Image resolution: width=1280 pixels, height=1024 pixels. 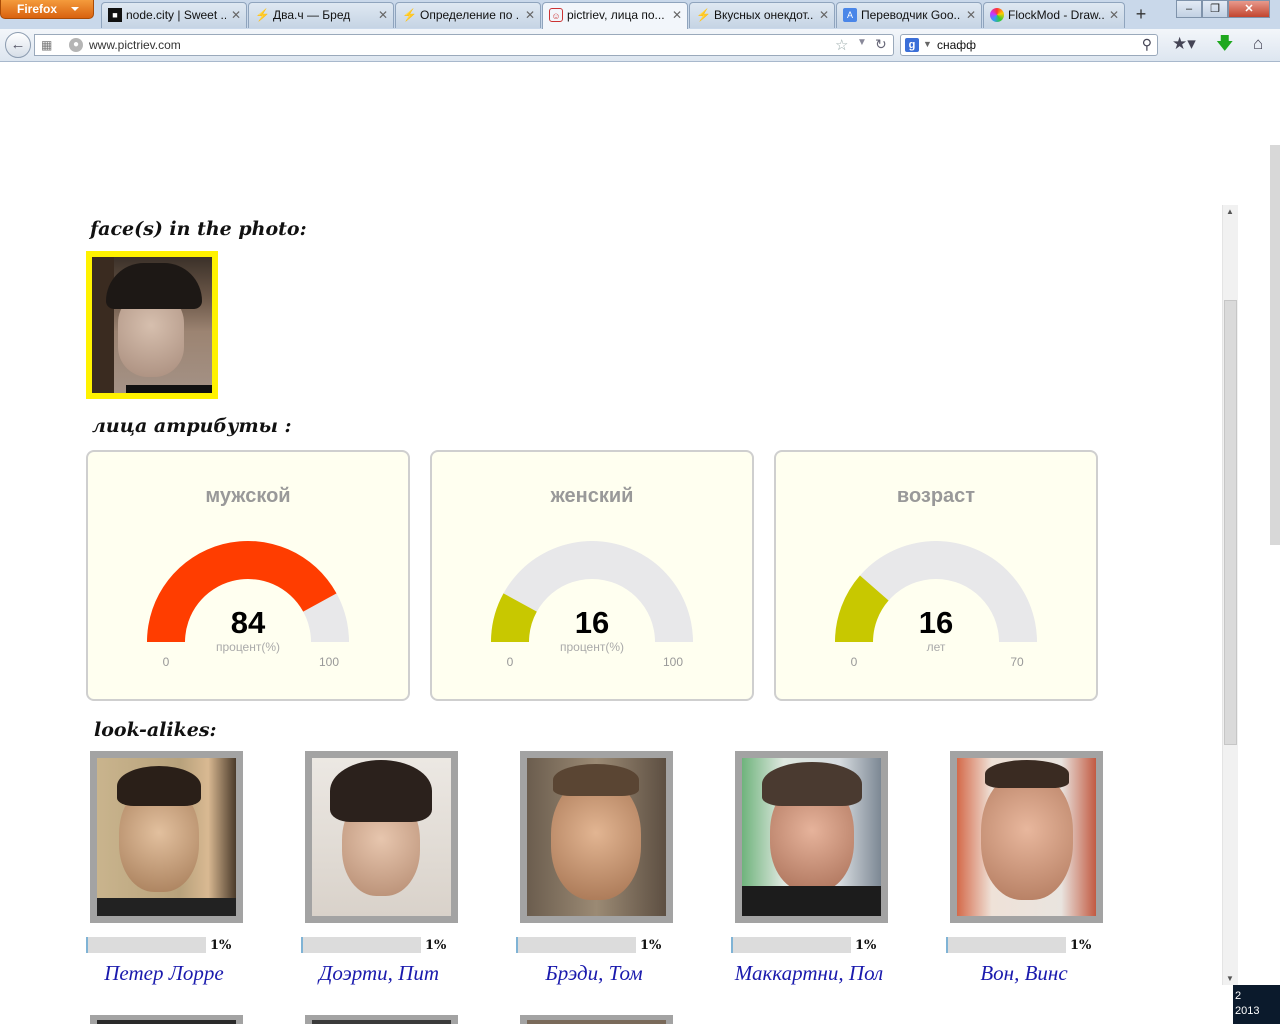 I want to click on search-icon: ⚲, so click(x=1147, y=44).